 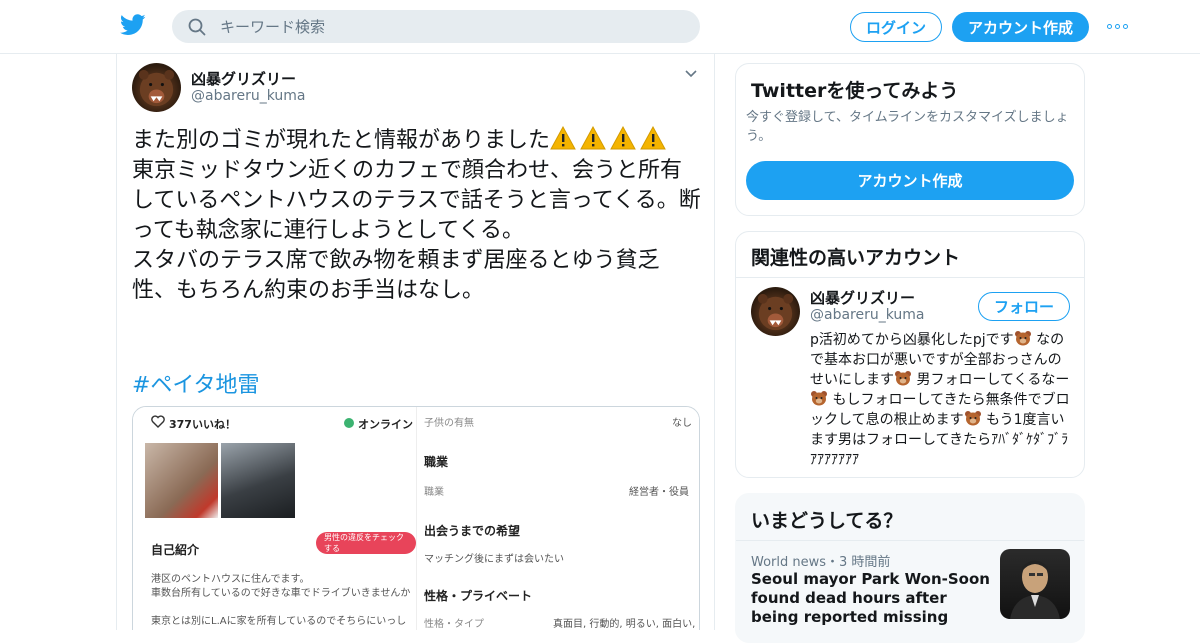 I want to click on bio-part-3: 男フォローしてくるなー, so click(x=991, y=380).